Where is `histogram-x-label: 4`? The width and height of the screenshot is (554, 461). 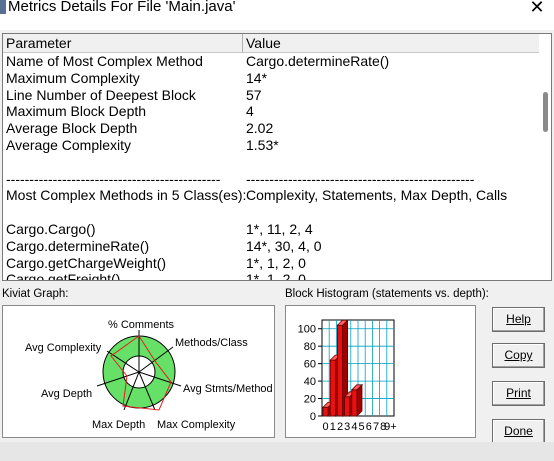 histogram-x-label: 4 is located at coordinates (354, 427).